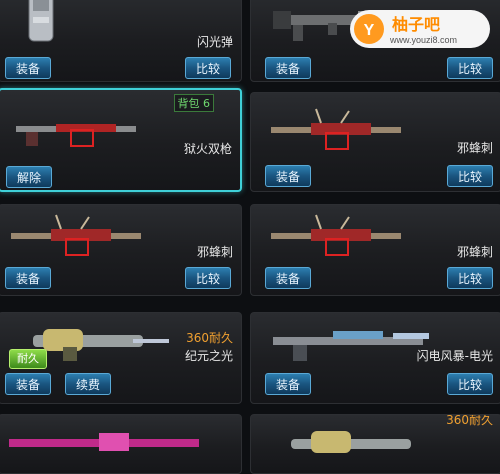  What do you see at coordinates (193, 103) in the screenshot?
I see `backpack-slot-badge: 背包 6` at bounding box center [193, 103].